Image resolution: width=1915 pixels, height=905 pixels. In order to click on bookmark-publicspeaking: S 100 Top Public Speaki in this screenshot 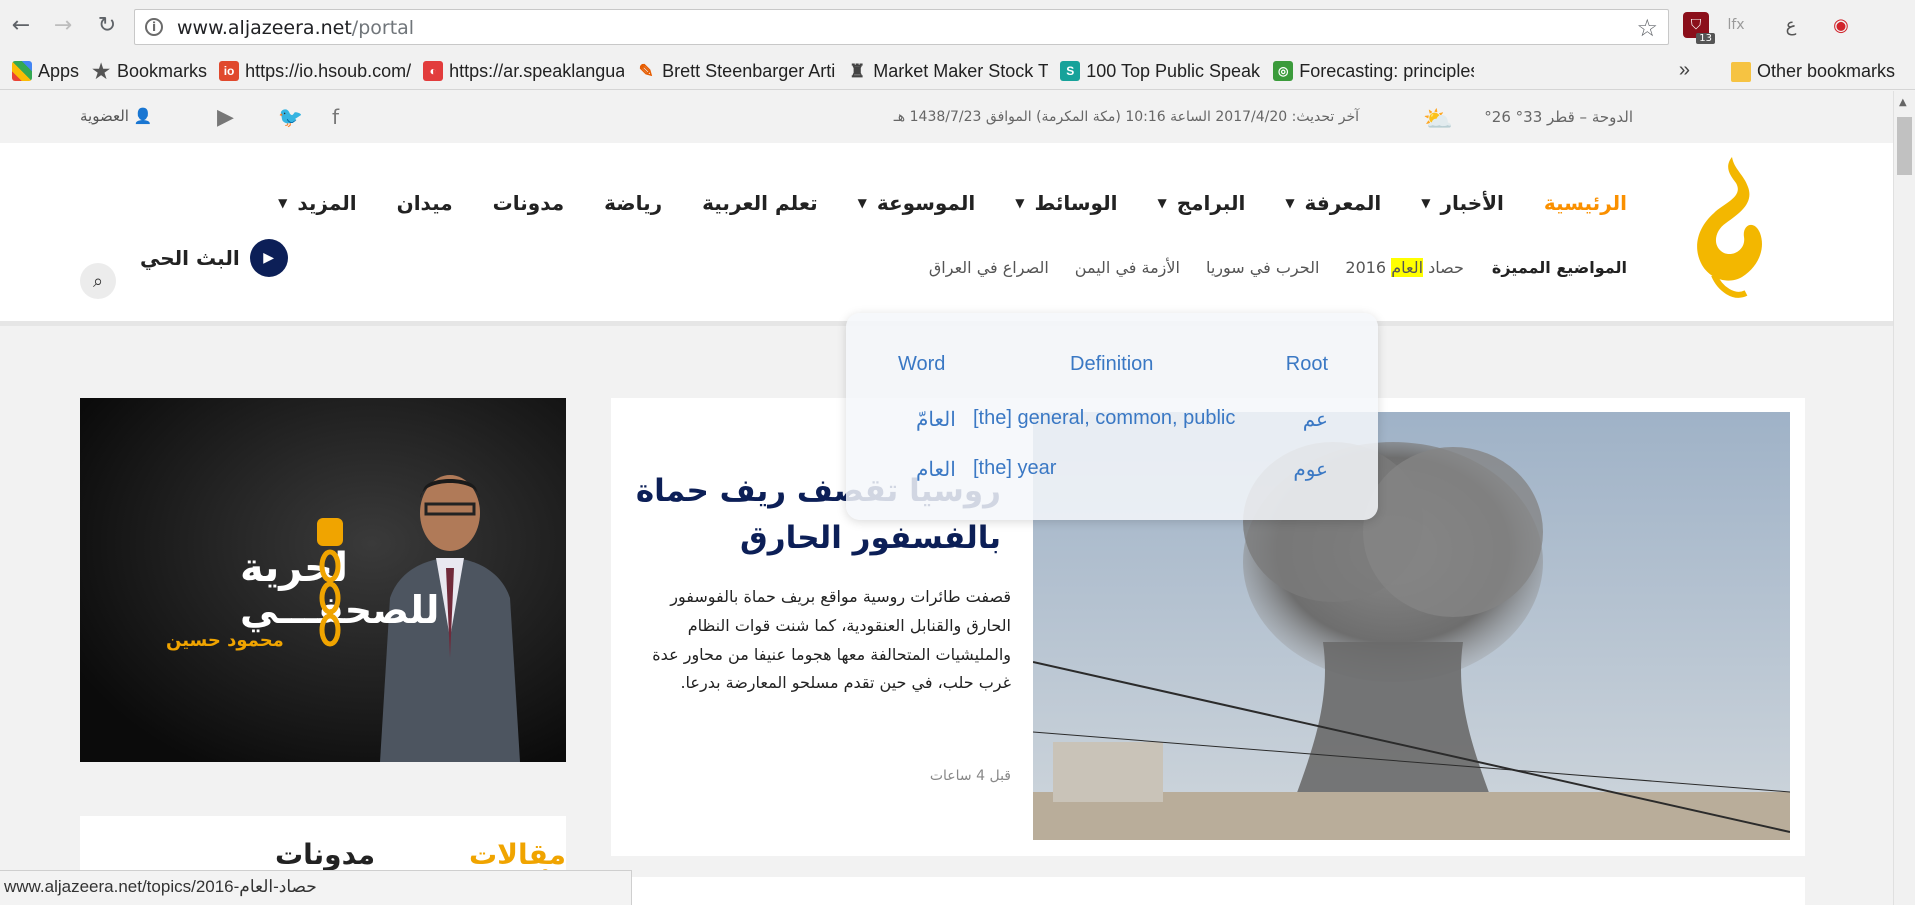, I will do `click(1160, 71)`.